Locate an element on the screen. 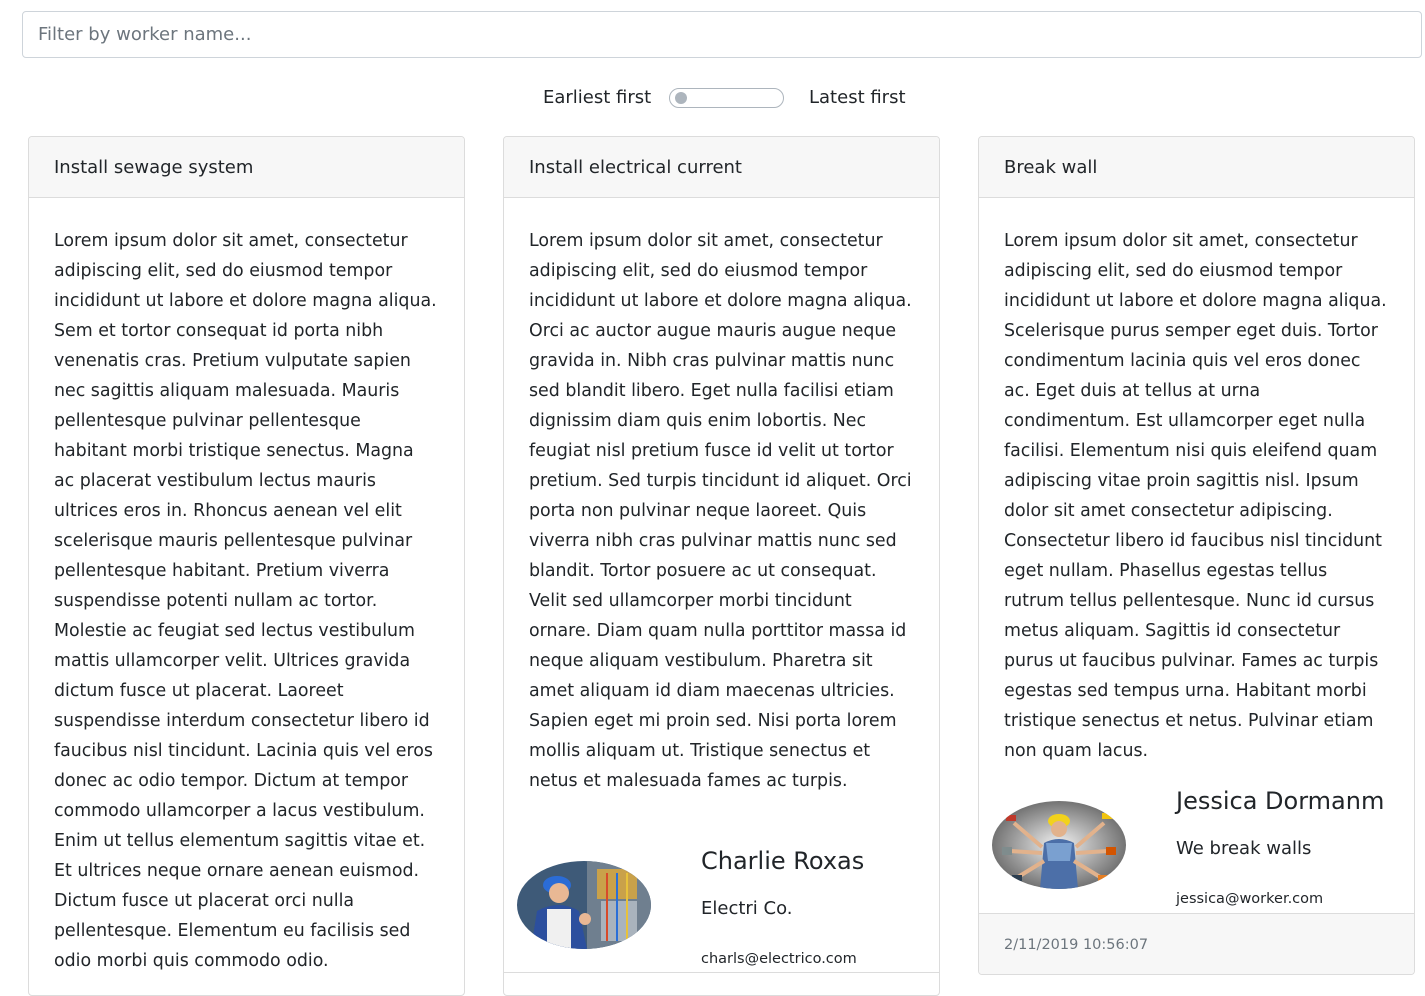 The width and height of the screenshot is (1425, 996). electrician-photo-icon is located at coordinates (584, 905).